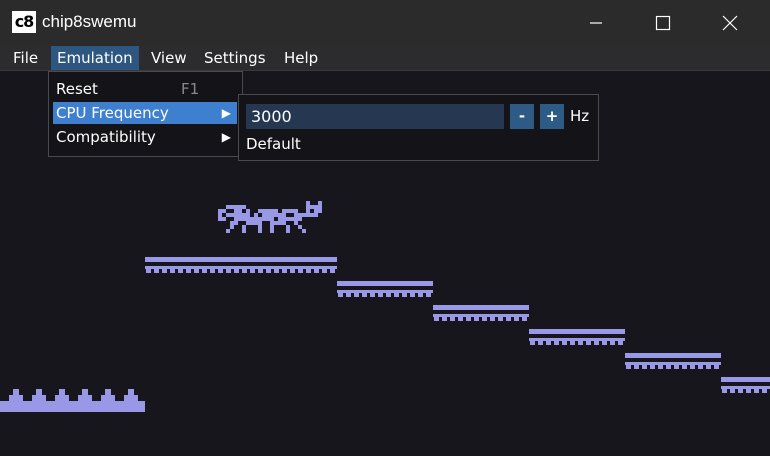 The image size is (770, 456). Describe the element at coordinates (25, 58) in the screenshot. I see `menu-file: File` at that location.